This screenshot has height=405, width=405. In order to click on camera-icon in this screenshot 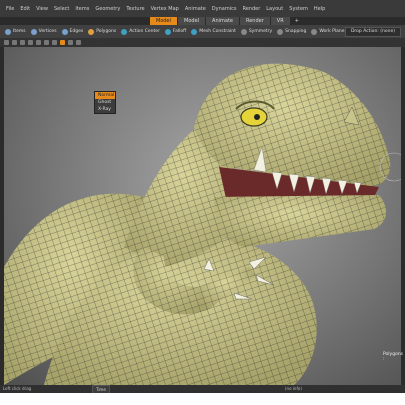, I will do `click(14, 42)`.